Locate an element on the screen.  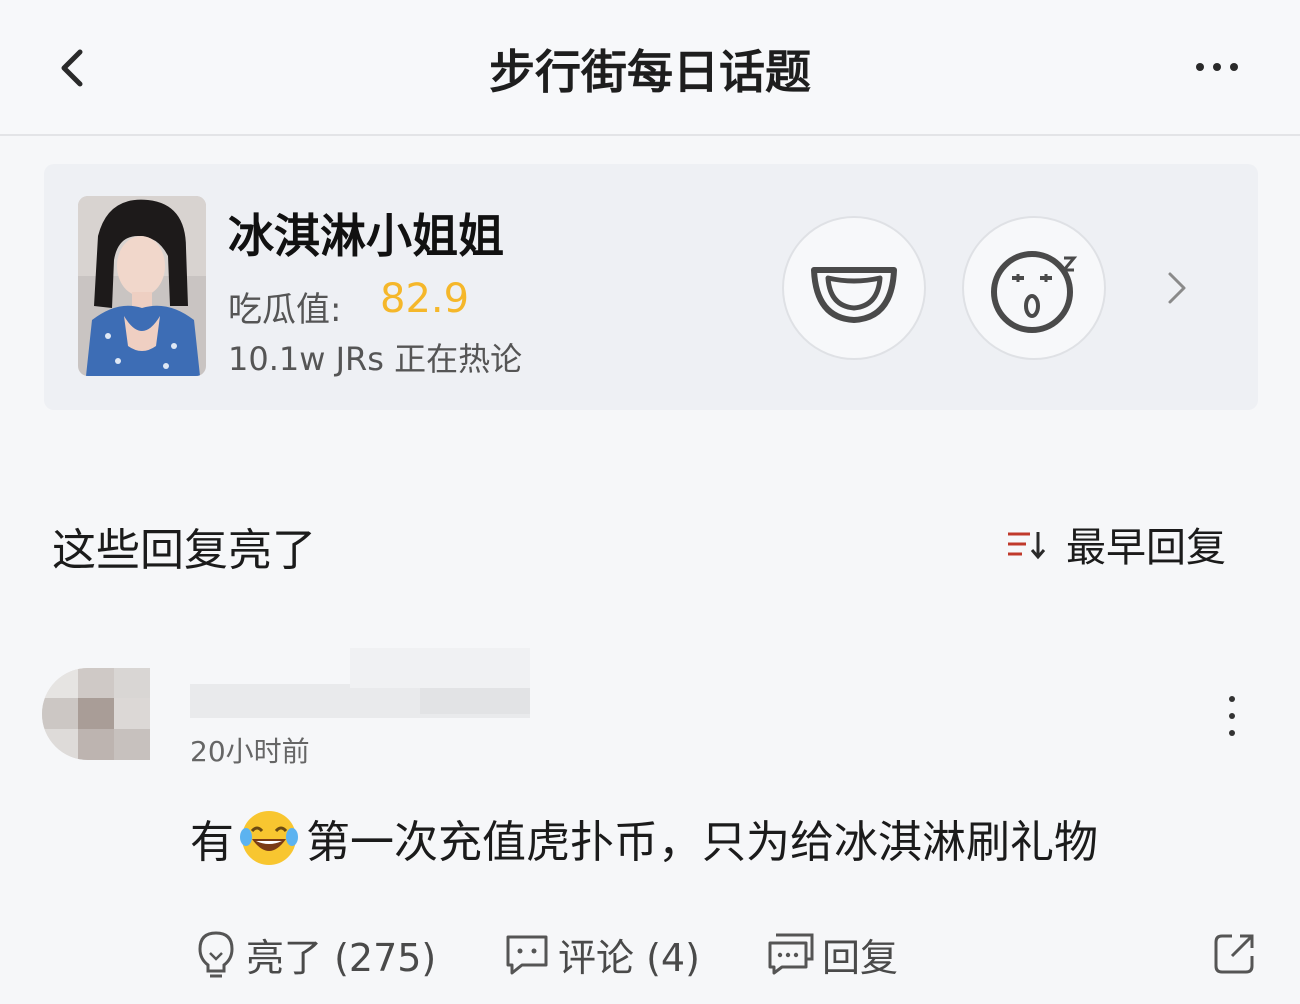
reply-content: 有 第一次充值虎扑币，只为给冰淇淋刷礼物 is located at coordinates (644, 838).